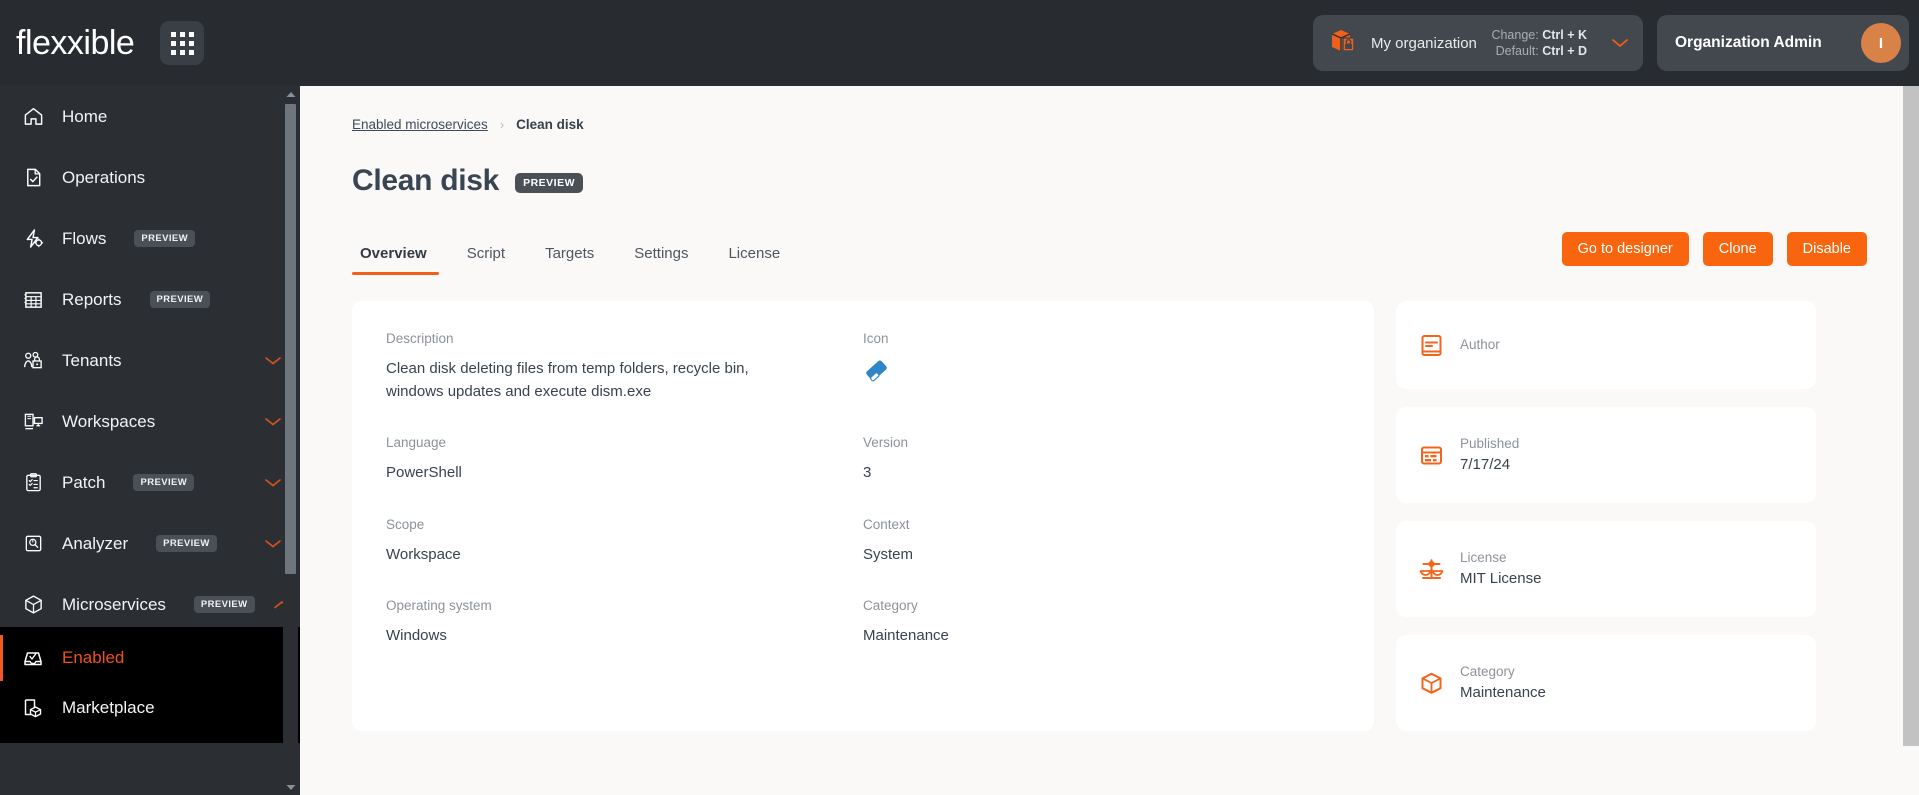 The width and height of the screenshot is (1919, 795). I want to click on flow-bolt-icon, so click(33, 239).